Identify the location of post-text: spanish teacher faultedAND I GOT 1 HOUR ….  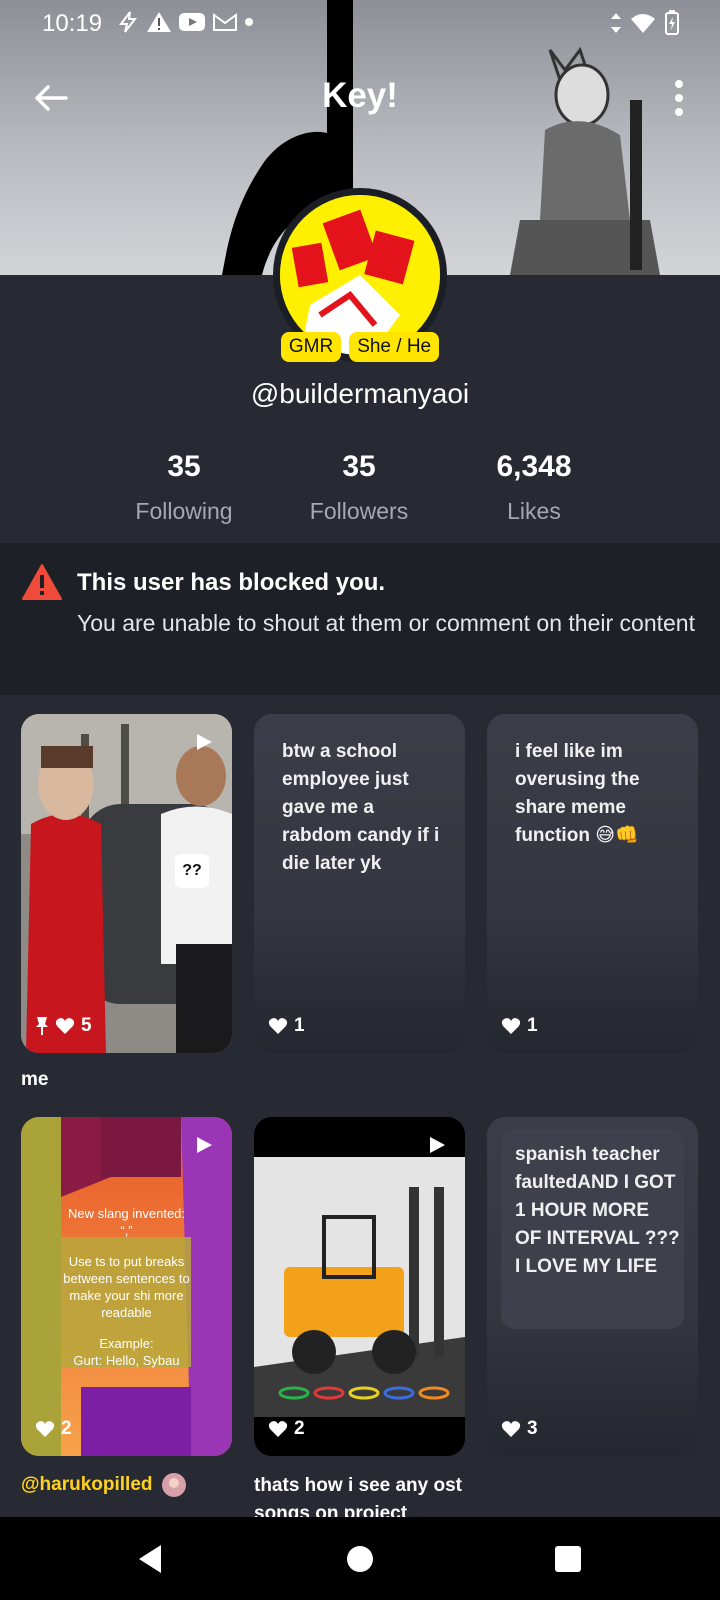
(597, 1210).